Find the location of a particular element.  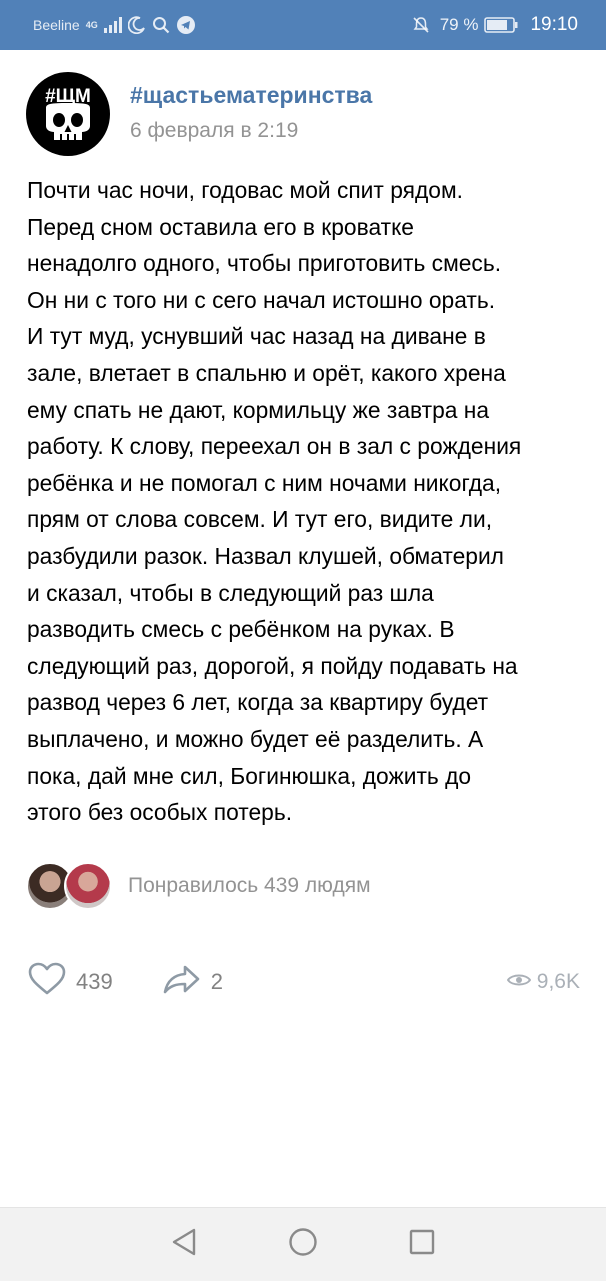

post-text-line: пока, дай мне сил, Богинюшка, дожить до is located at coordinates (249, 775).